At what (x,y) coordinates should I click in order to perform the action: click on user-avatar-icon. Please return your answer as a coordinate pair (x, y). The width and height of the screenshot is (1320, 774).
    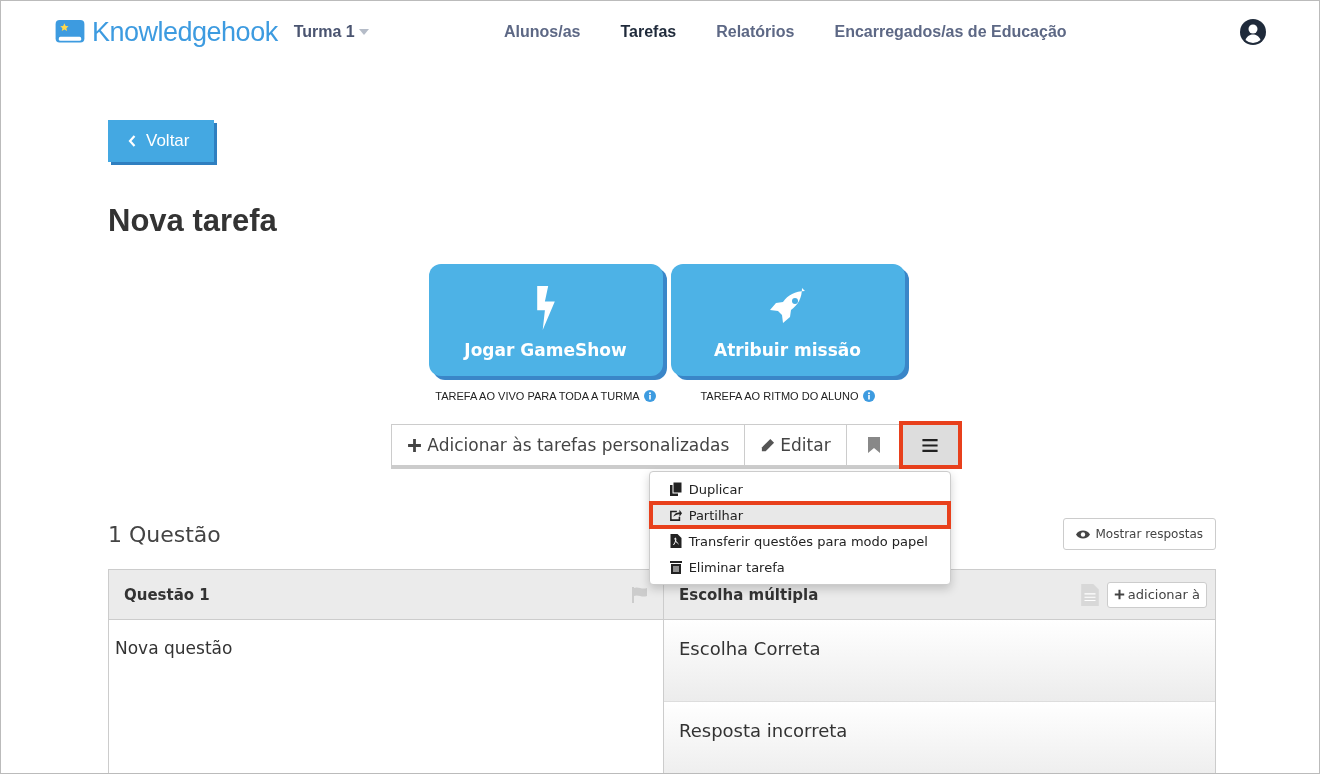
    Looking at the image, I should click on (1253, 32).